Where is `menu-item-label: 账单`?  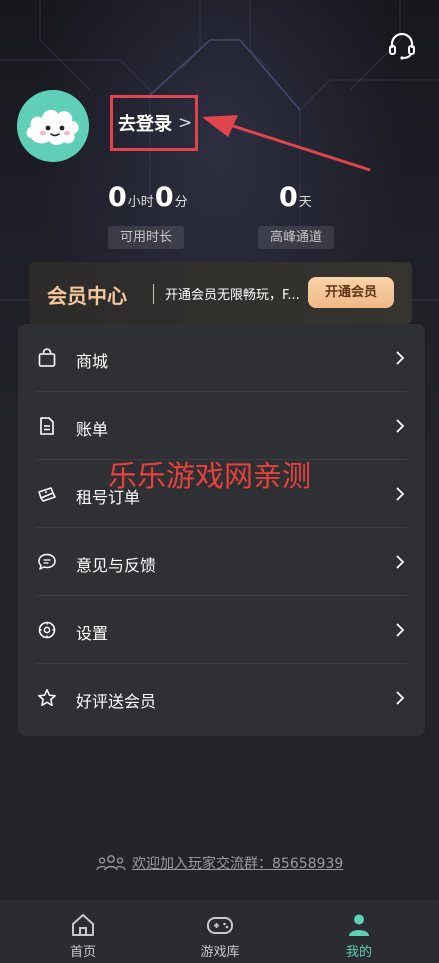 menu-item-label: 账单 is located at coordinates (92, 429).